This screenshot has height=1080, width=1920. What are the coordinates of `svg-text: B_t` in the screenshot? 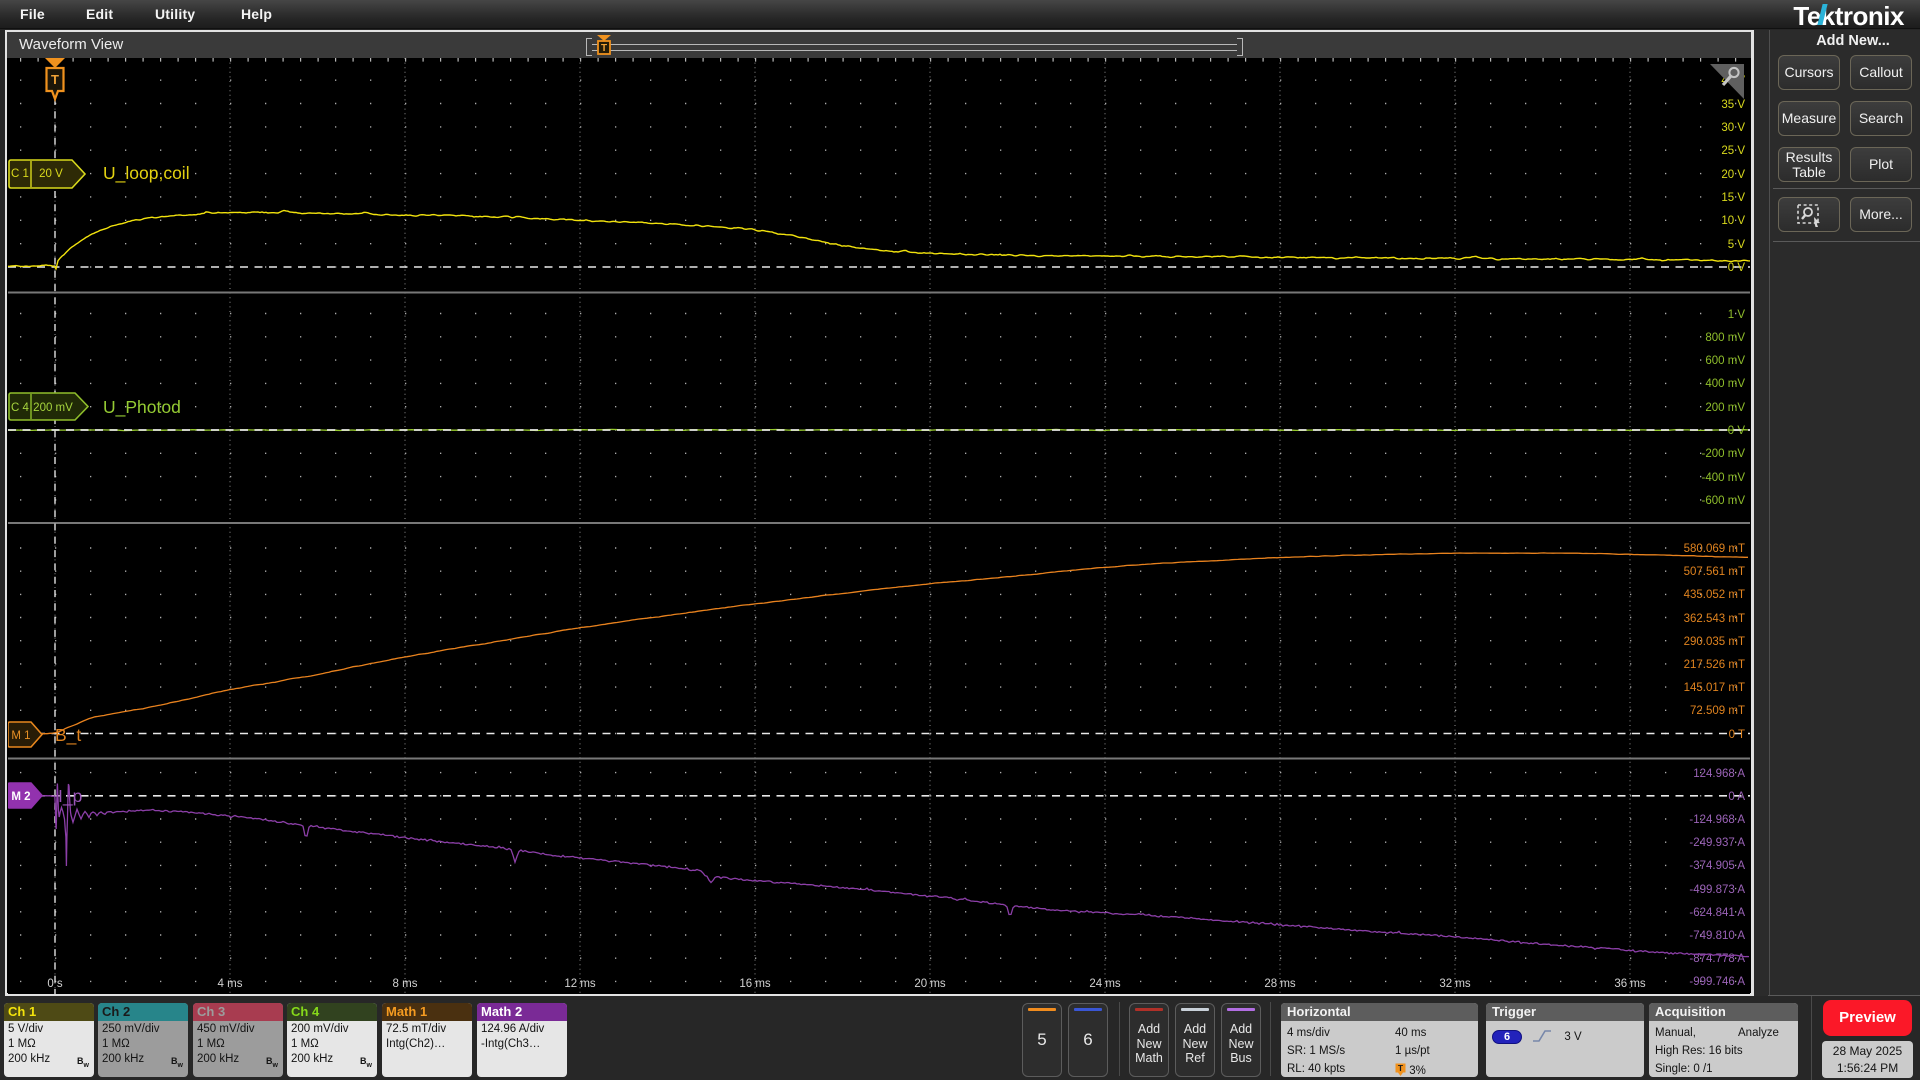 It's located at (68, 735).